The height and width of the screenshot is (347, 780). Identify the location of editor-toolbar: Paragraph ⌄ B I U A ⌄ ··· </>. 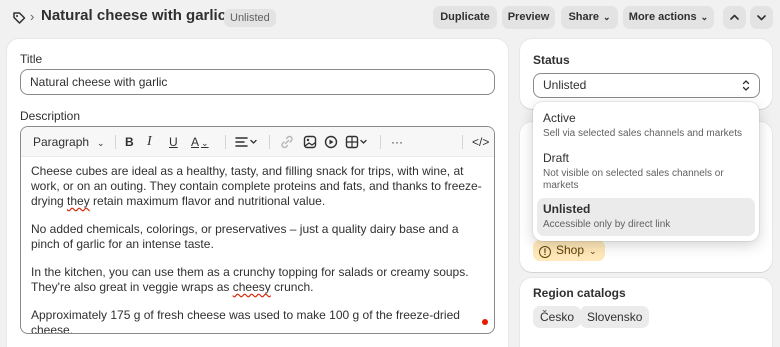
(257, 142).